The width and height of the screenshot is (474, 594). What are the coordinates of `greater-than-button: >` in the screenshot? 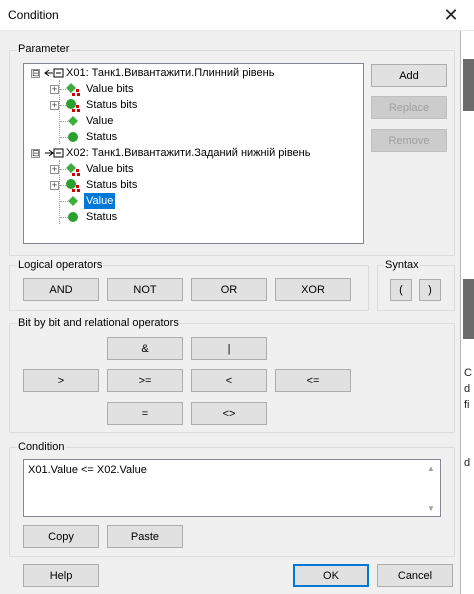 It's located at (61, 380).